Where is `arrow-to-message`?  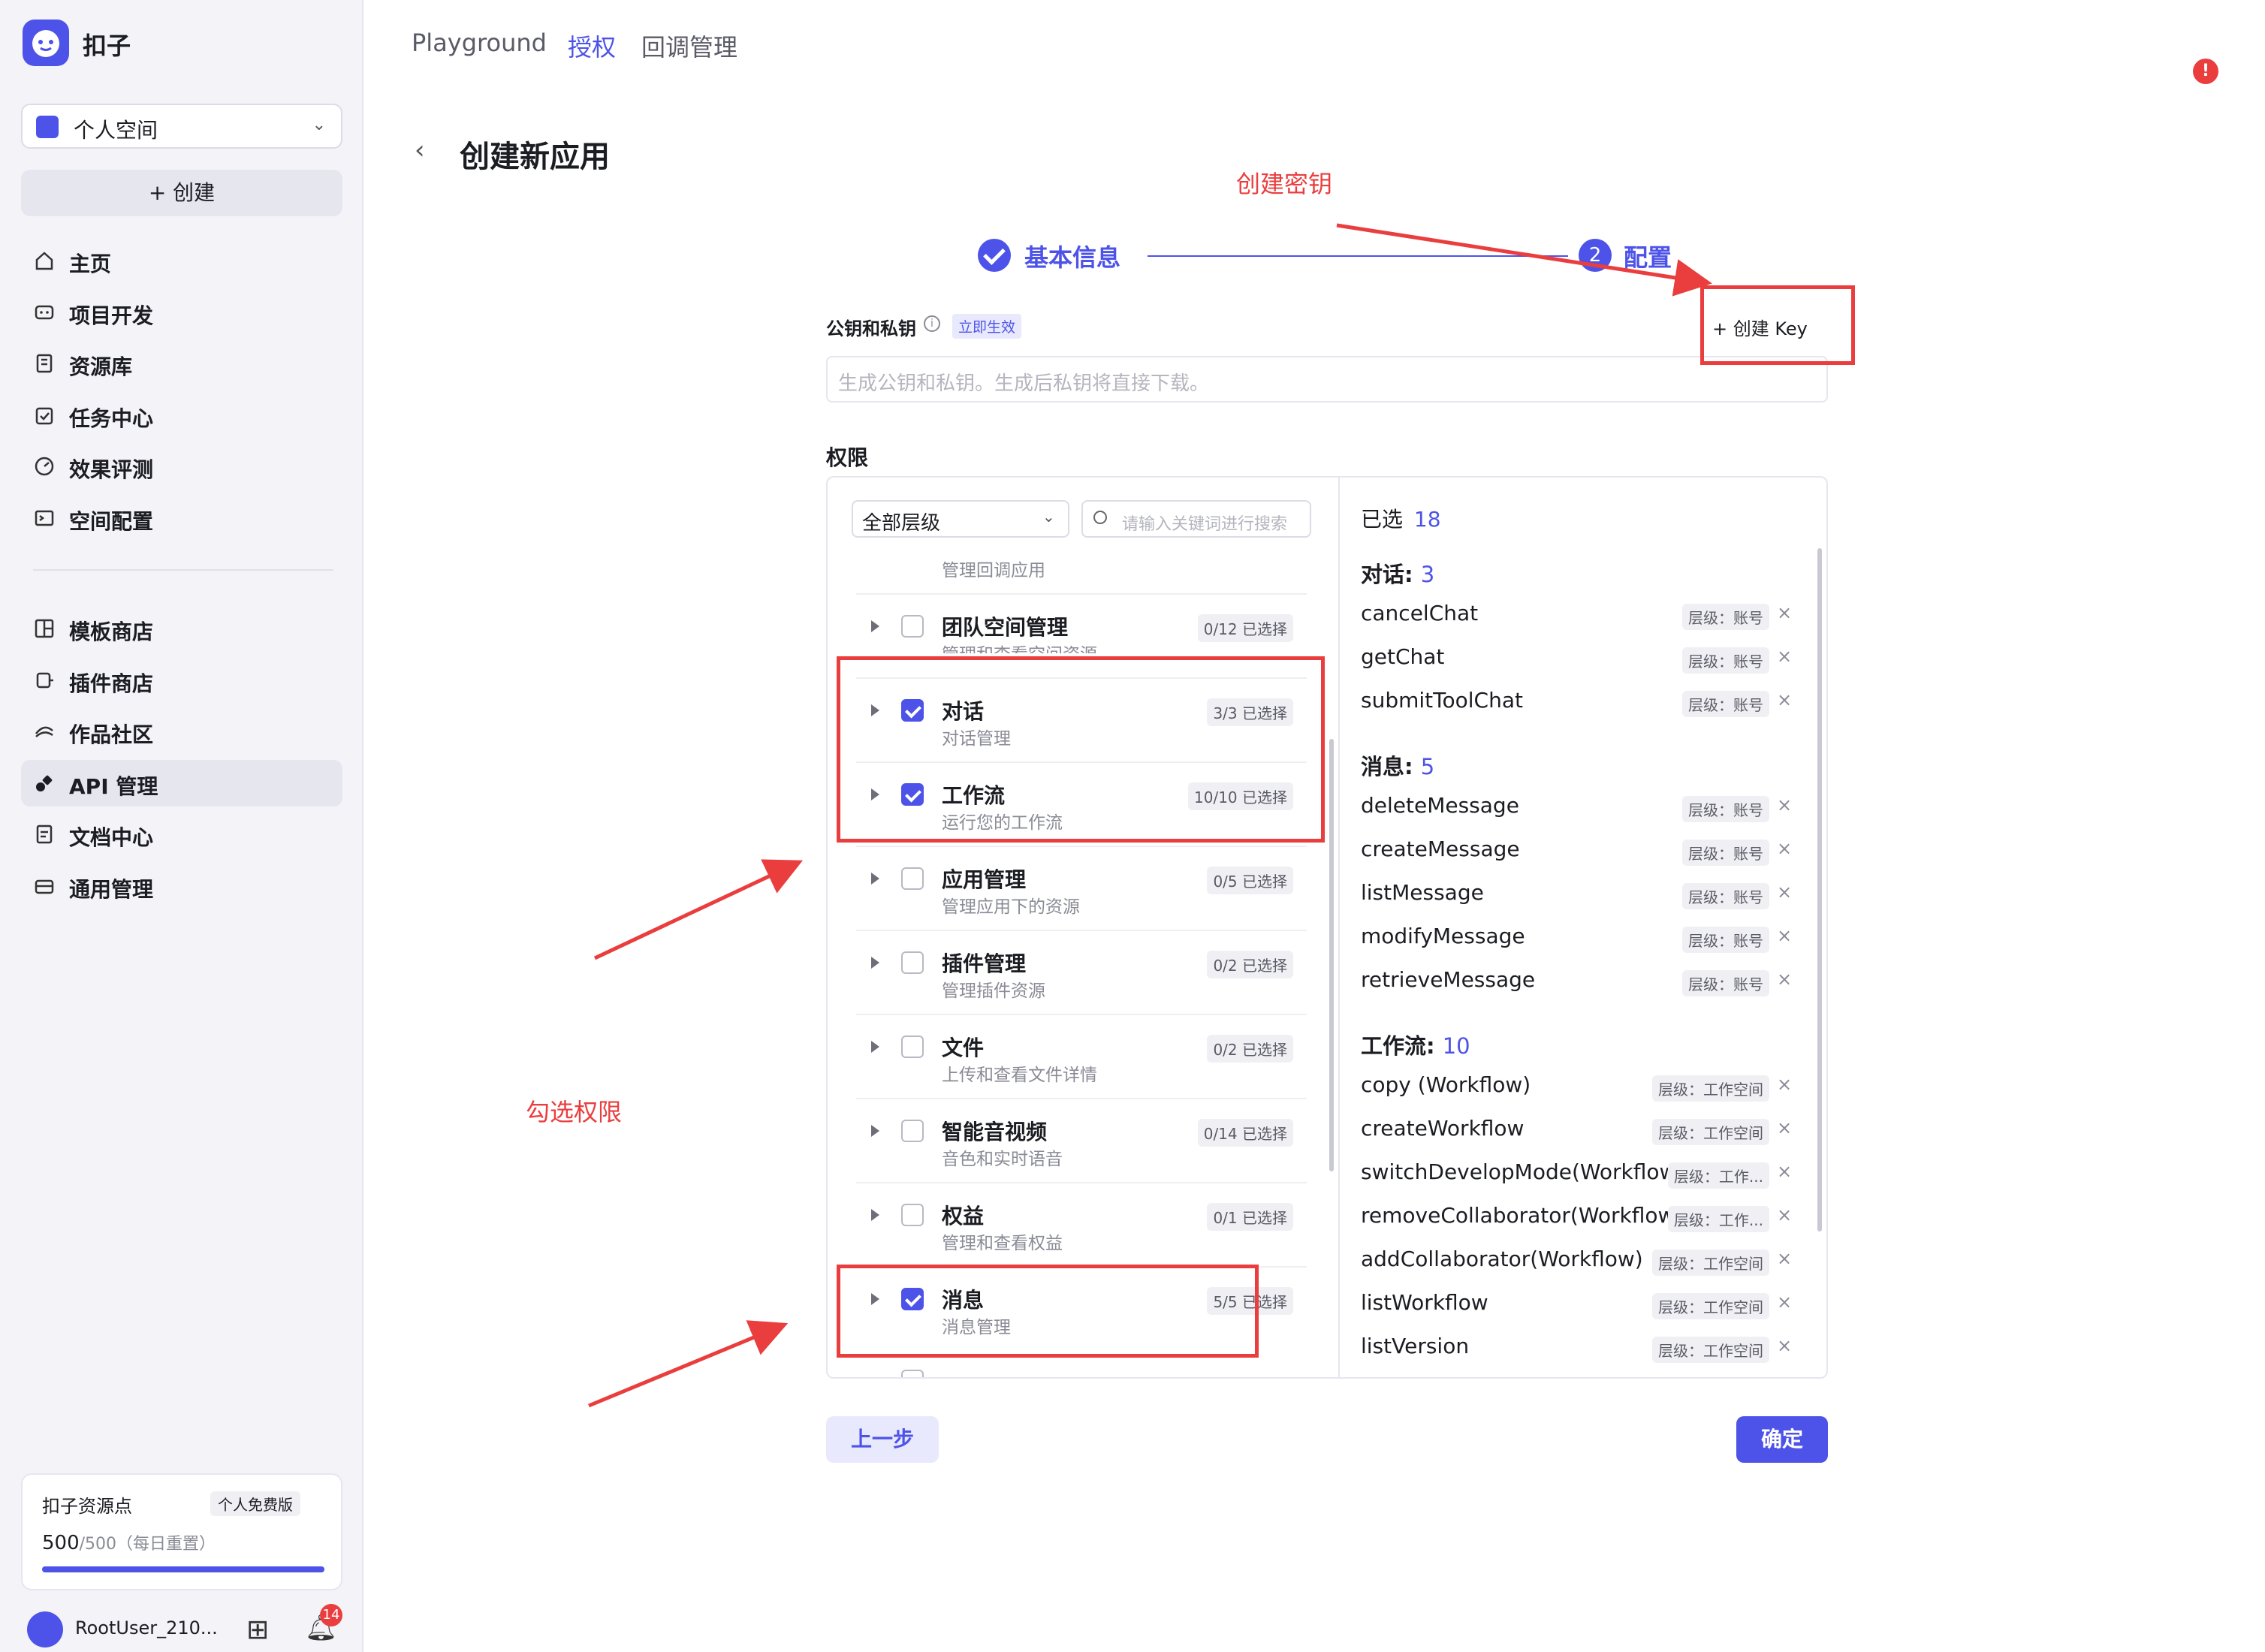 arrow-to-message is located at coordinates (688, 1364).